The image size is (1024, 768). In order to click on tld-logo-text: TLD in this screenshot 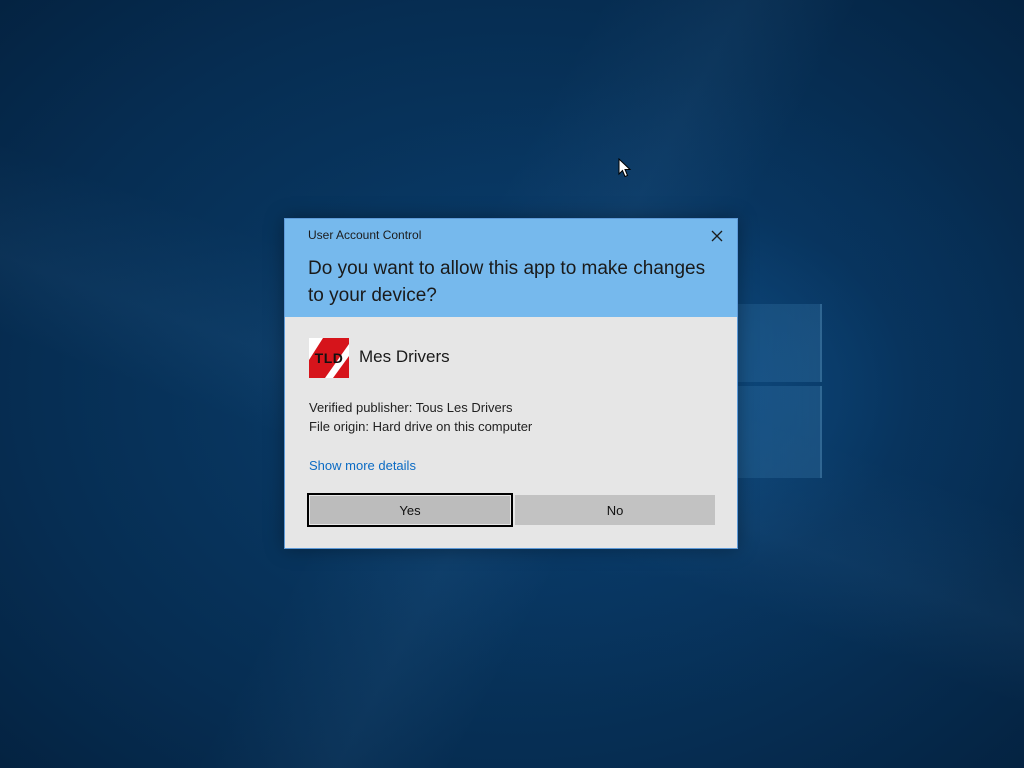, I will do `click(329, 358)`.